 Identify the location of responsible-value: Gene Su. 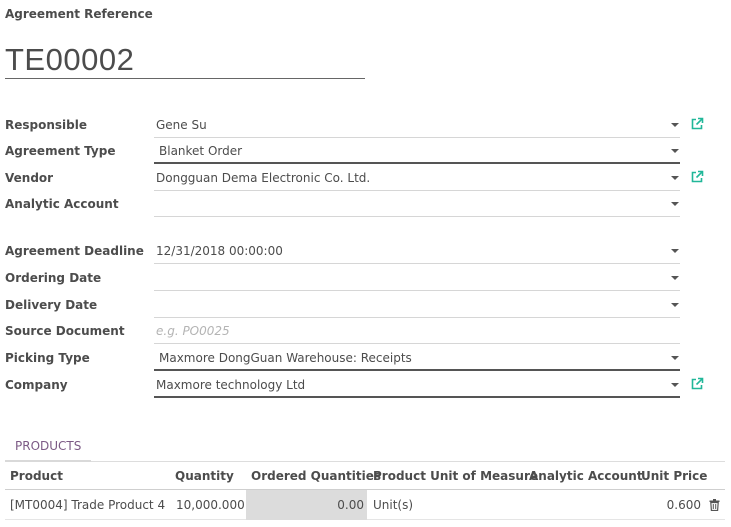
(181, 125).